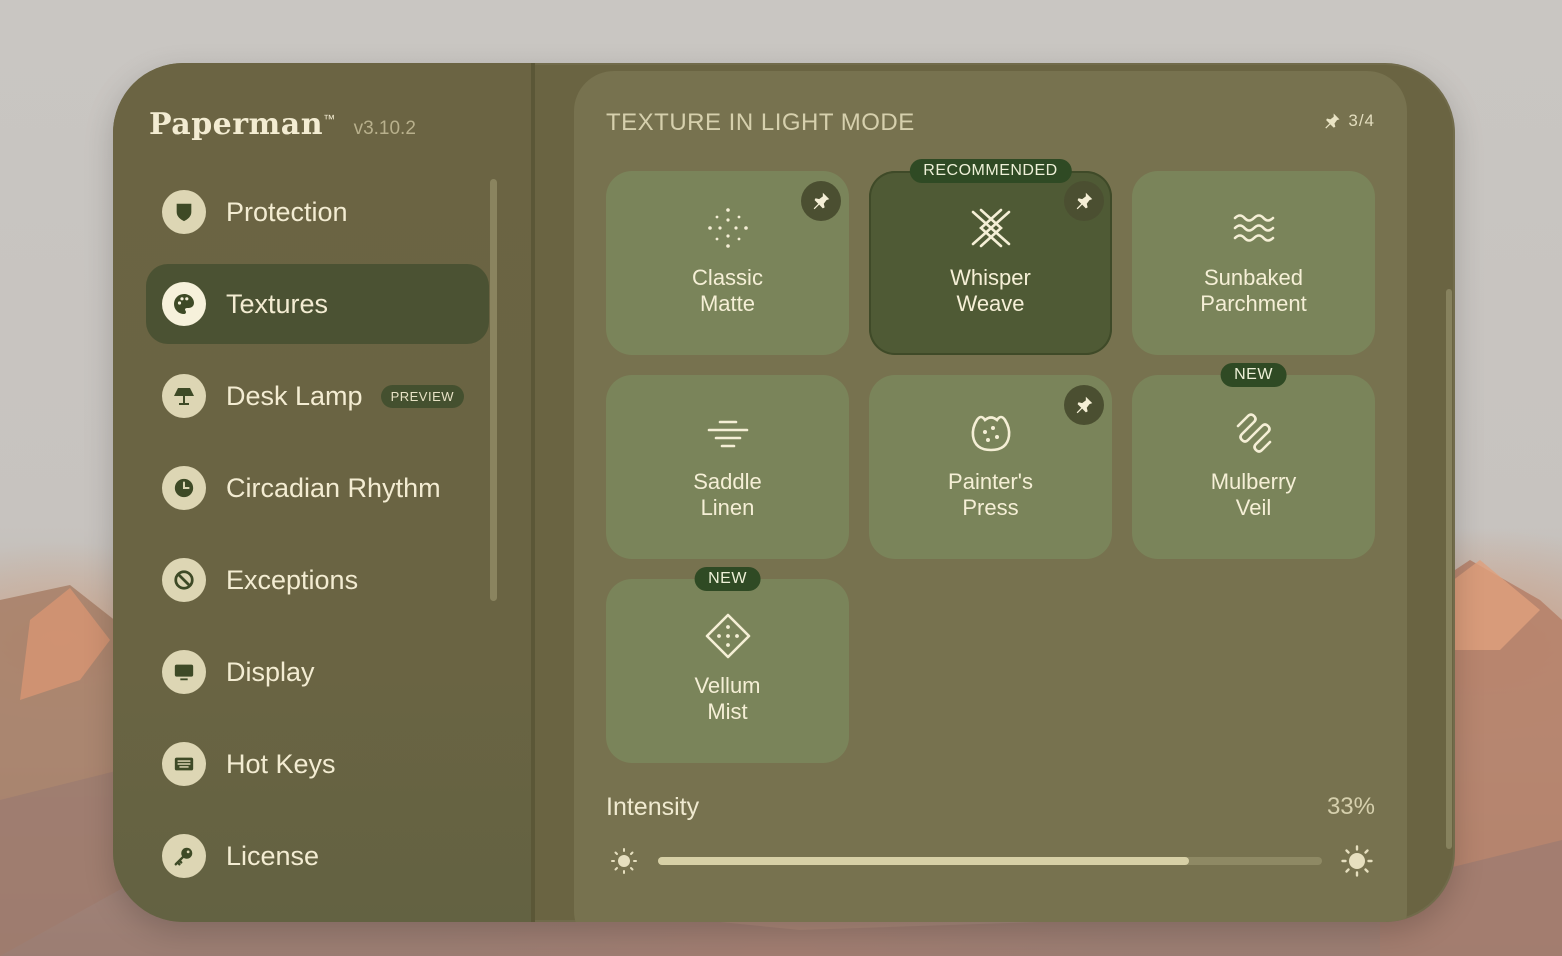 The image size is (1562, 956). Describe the element at coordinates (277, 303) in the screenshot. I see `sidebar-item-label: Textures` at that location.